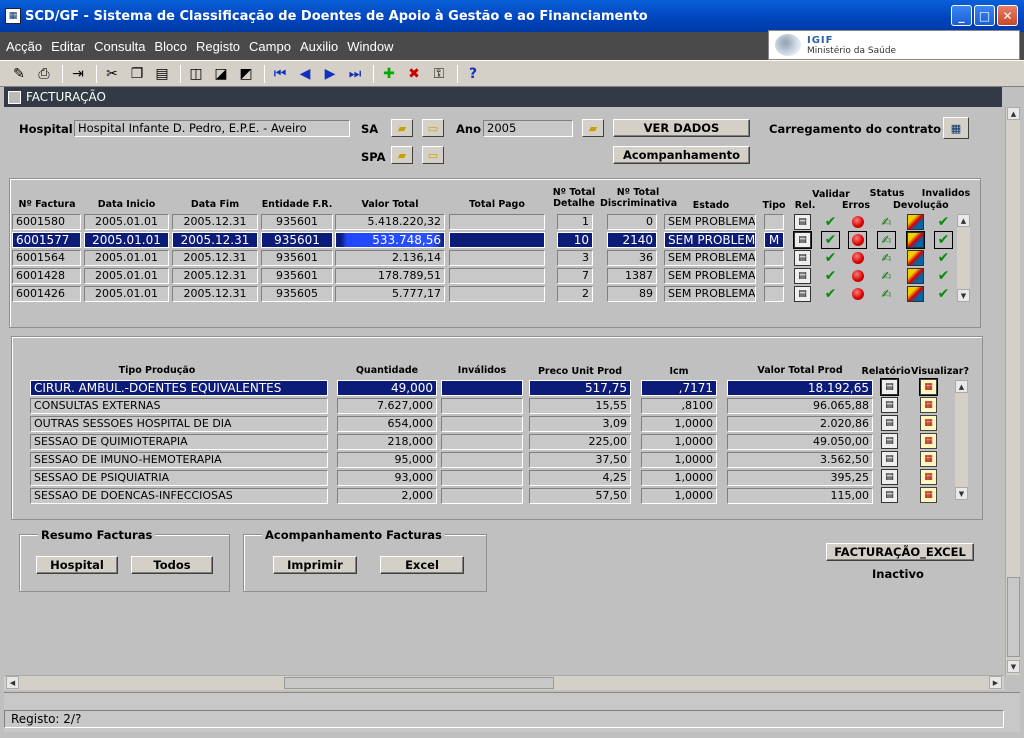  Describe the element at coordinates (215, 276) in the screenshot. I see `cell-data-fim: 2005.12.31` at that location.